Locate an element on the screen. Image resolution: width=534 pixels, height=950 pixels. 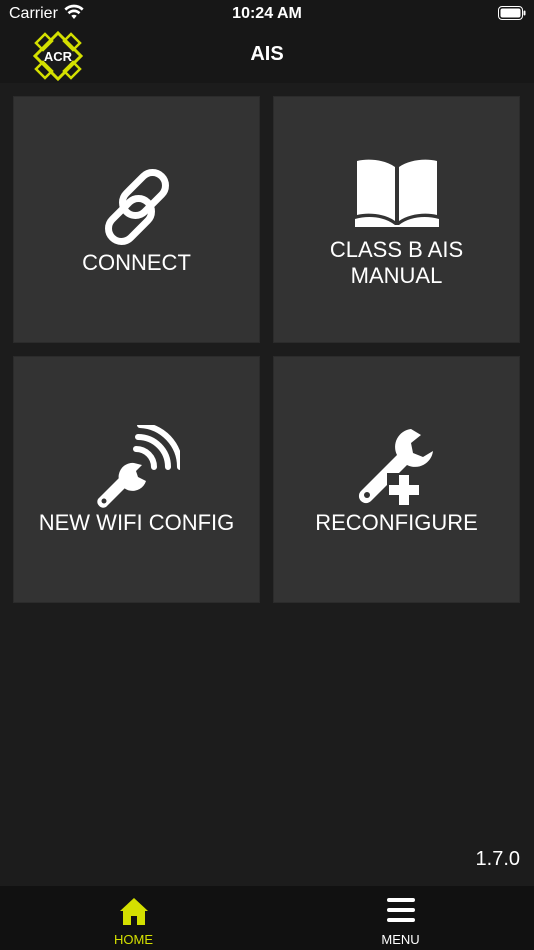
tab-menu: MENU is located at coordinates (400, 918).